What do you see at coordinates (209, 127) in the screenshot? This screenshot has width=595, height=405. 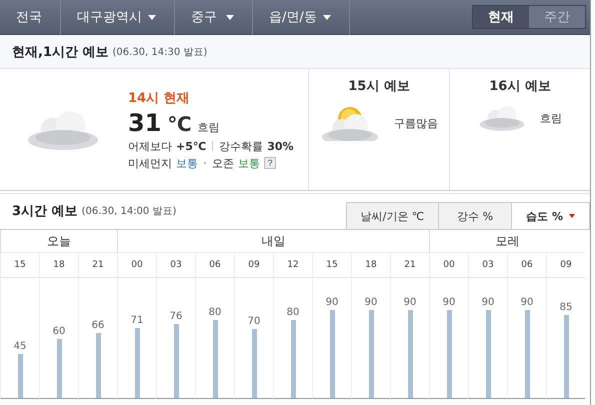 I see `condition: 흐림` at bounding box center [209, 127].